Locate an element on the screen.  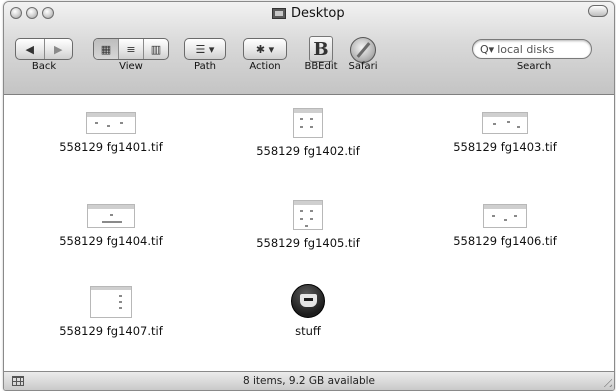
window-title-bar: Desktop is located at coordinates (308, 13).